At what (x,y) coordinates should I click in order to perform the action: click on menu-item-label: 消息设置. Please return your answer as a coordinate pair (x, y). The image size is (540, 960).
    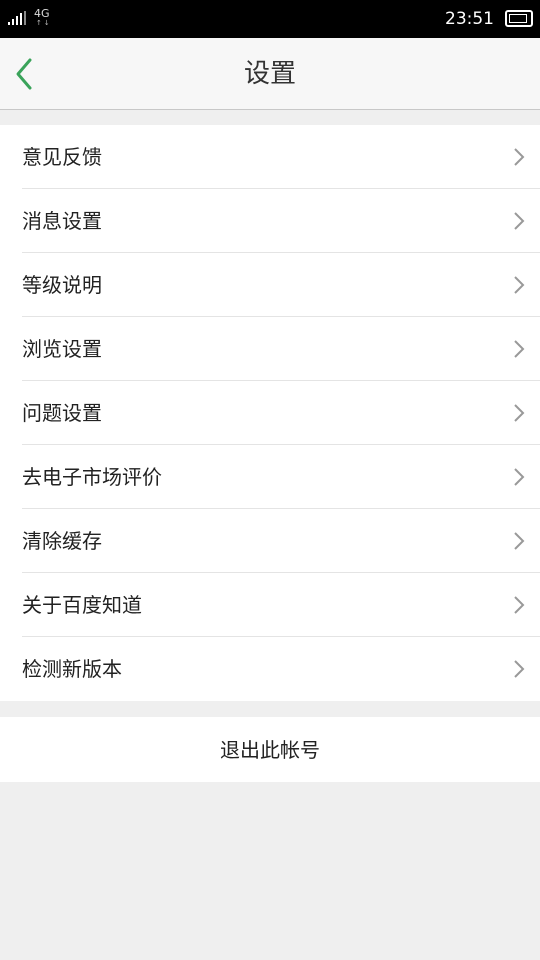
    Looking at the image, I should click on (62, 221).